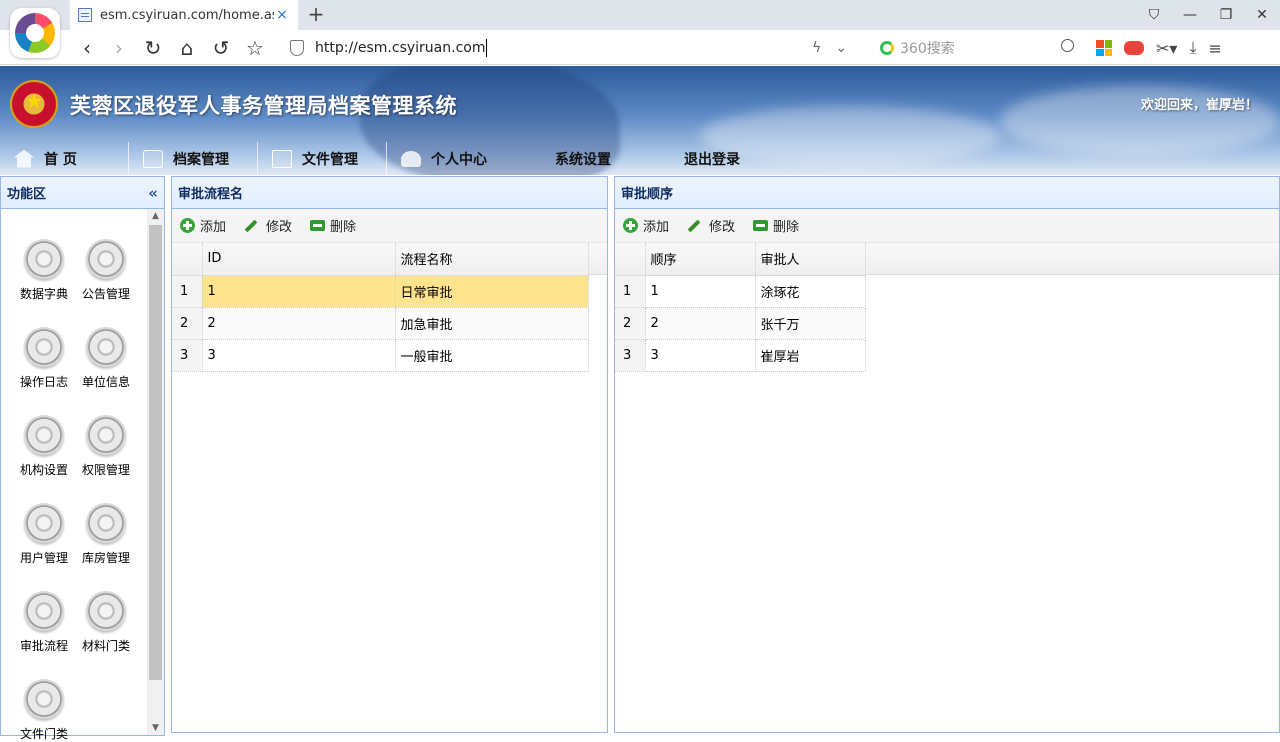 The image size is (1280, 742). I want to click on table-row: 3 3 崔厚岩, so click(740, 355).